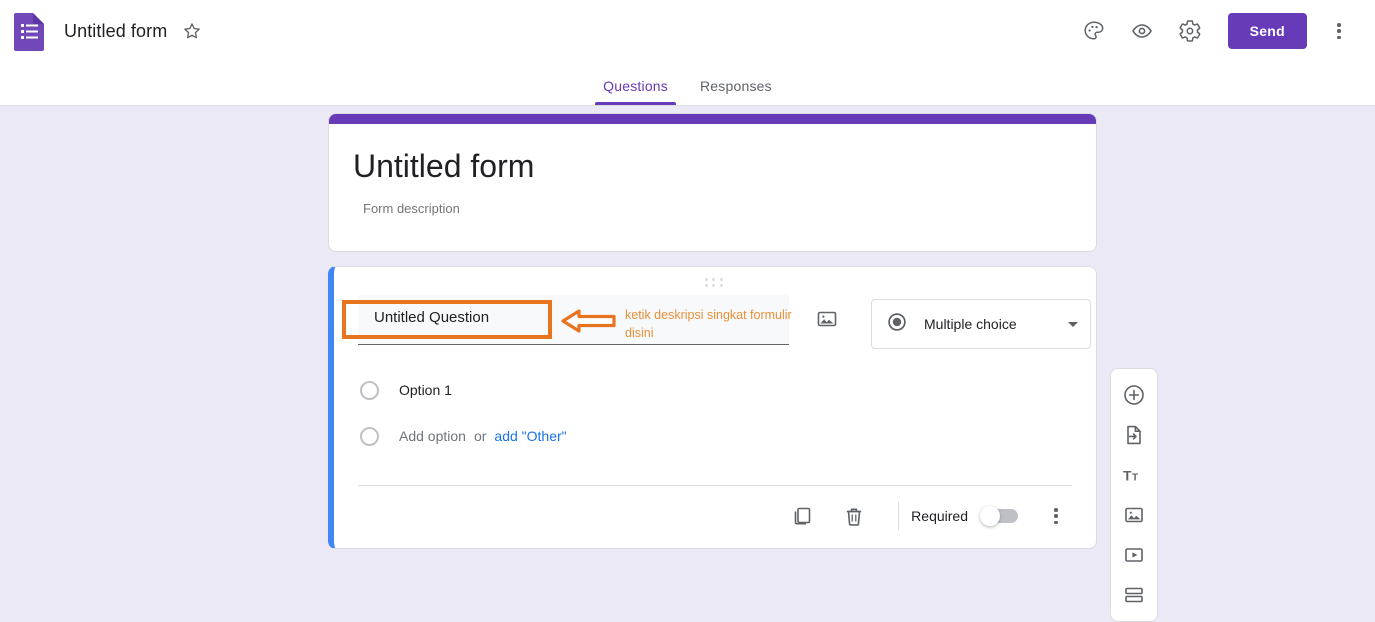 The height and width of the screenshot is (622, 1375). Describe the element at coordinates (1073, 324) in the screenshot. I see `chevron-down-icon` at that location.